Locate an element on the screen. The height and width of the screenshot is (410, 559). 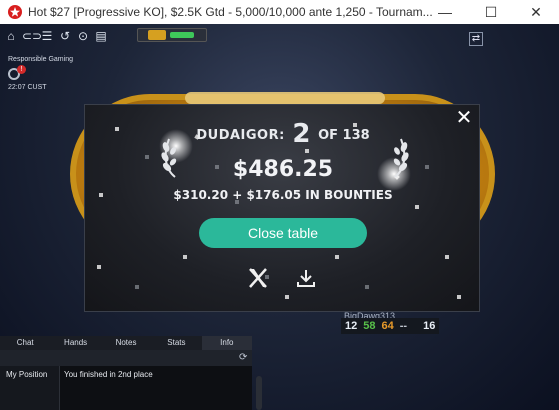
place-number: 2 is located at coordinates (301, 134).